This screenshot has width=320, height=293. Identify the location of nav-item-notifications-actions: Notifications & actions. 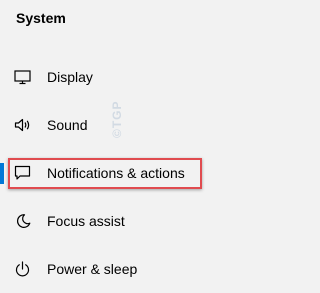
(138, 173).